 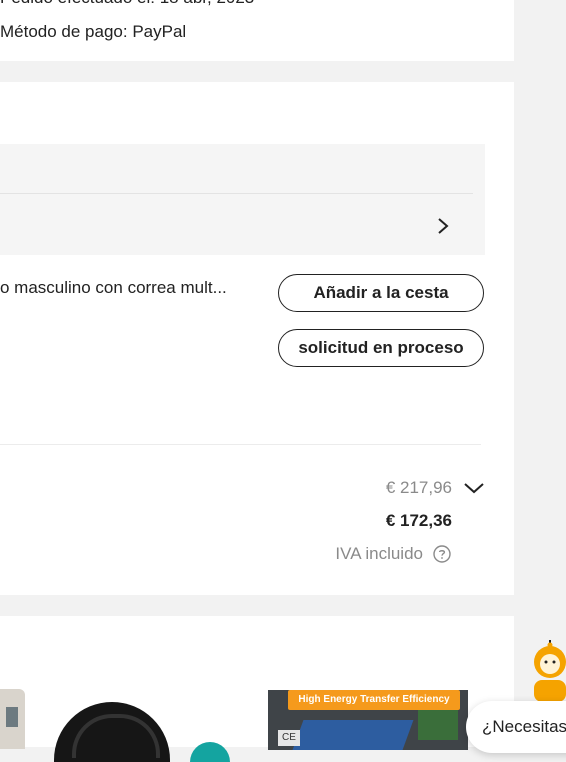 I want to click on store-header, so click(x=242, y=199).